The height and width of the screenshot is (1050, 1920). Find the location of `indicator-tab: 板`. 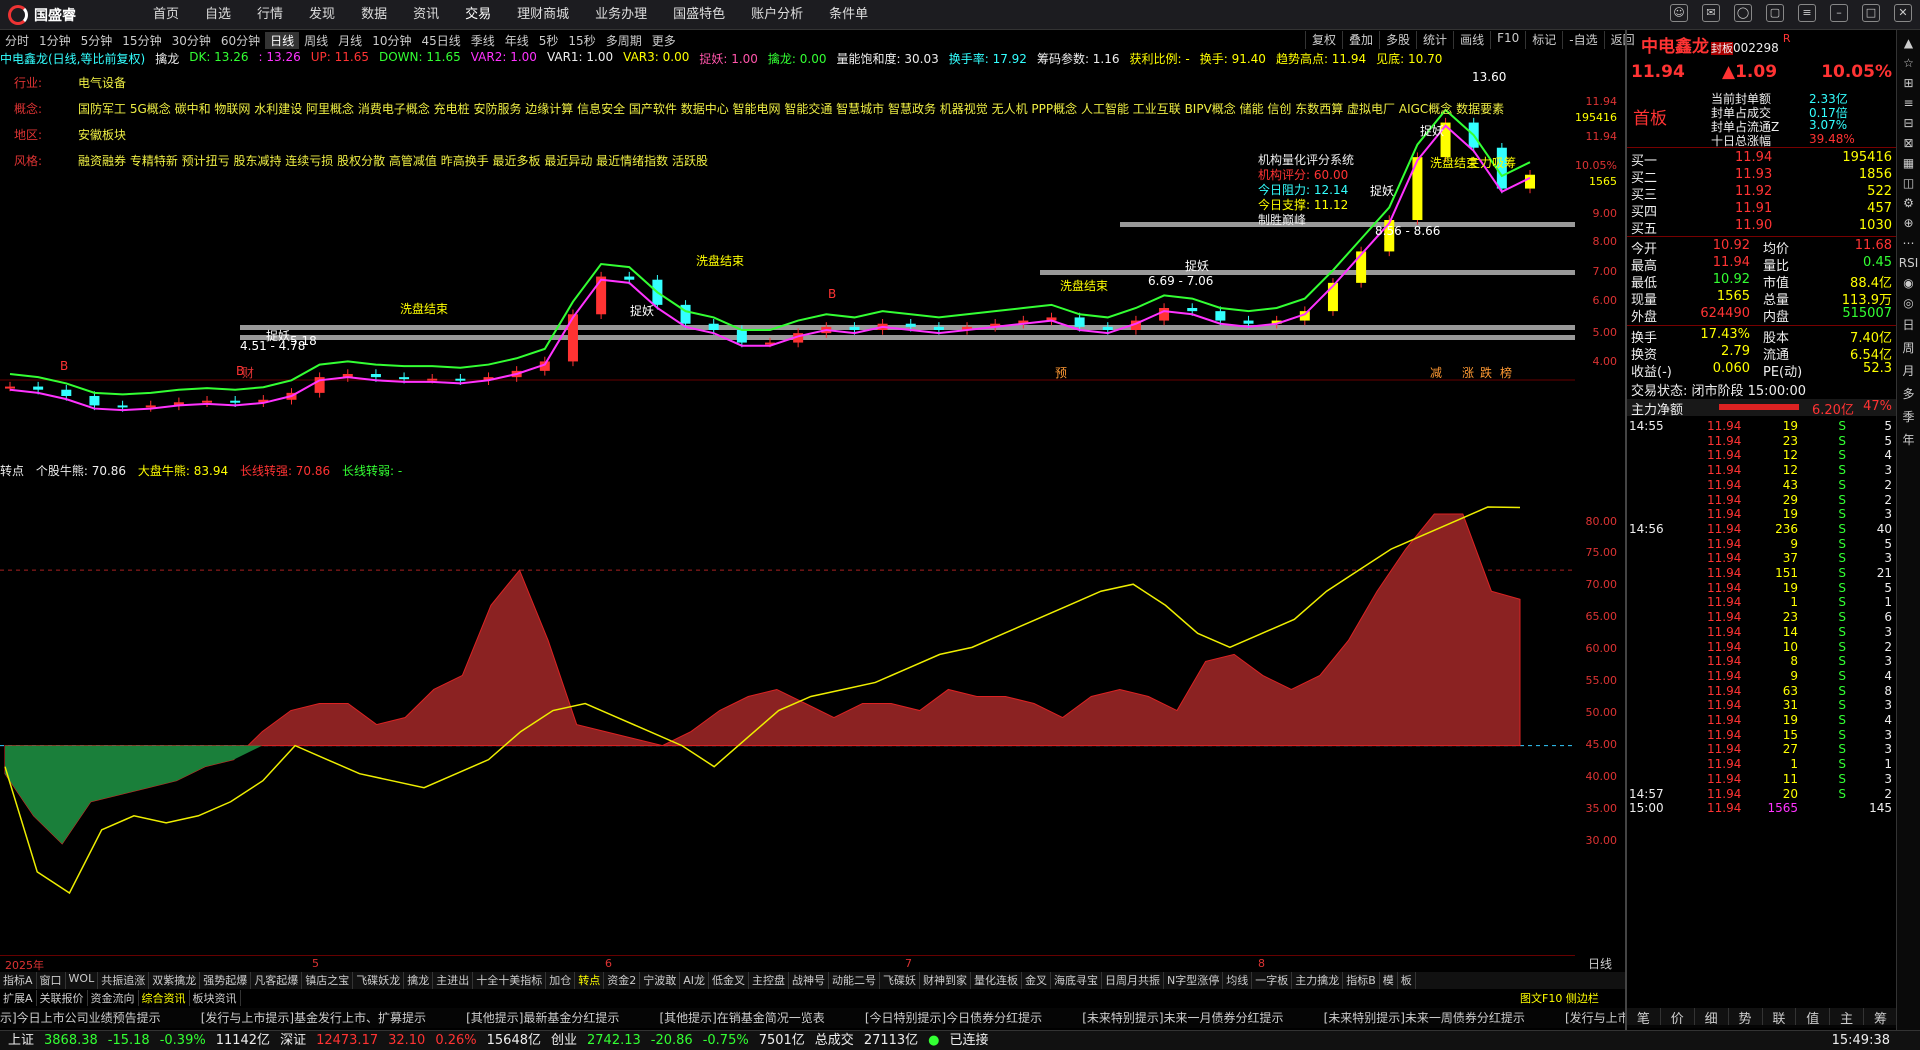

indicator-tab: 板 is located at coordinates (1407, 980).